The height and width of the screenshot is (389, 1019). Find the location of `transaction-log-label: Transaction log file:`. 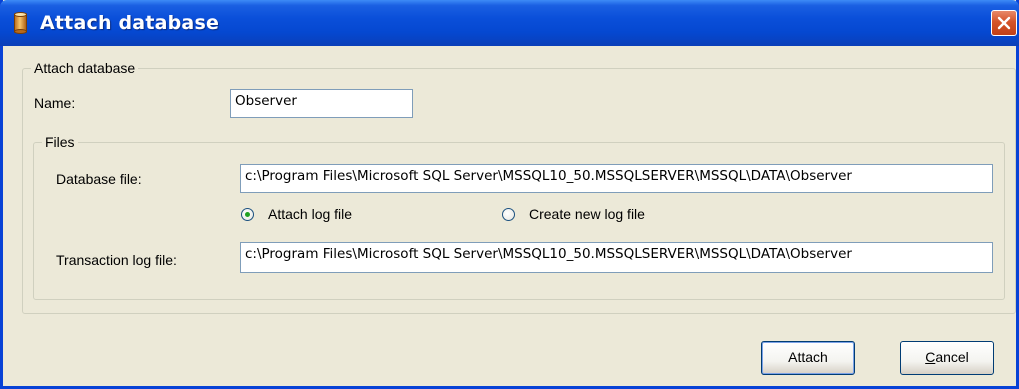

transaction-log-label: Transaction log file: is located at coordinates (116, 260).